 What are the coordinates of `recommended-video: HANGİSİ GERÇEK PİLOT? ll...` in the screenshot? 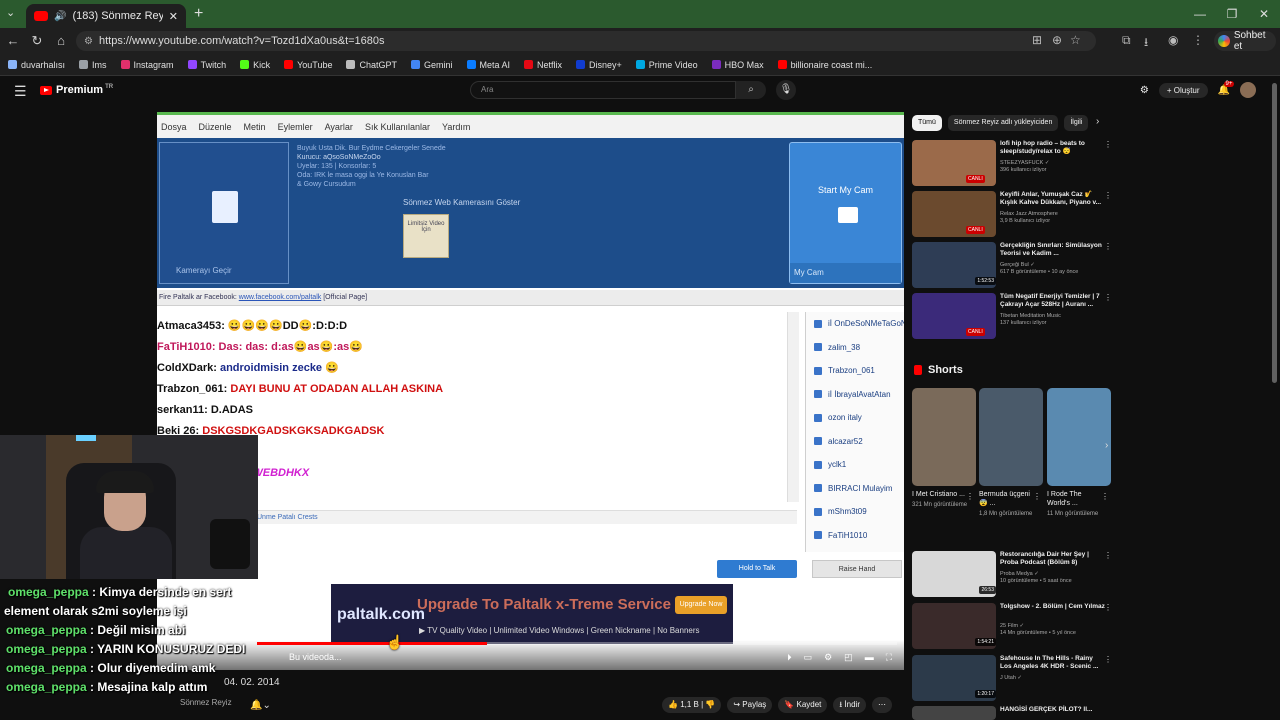 It's located at (1016, 713).